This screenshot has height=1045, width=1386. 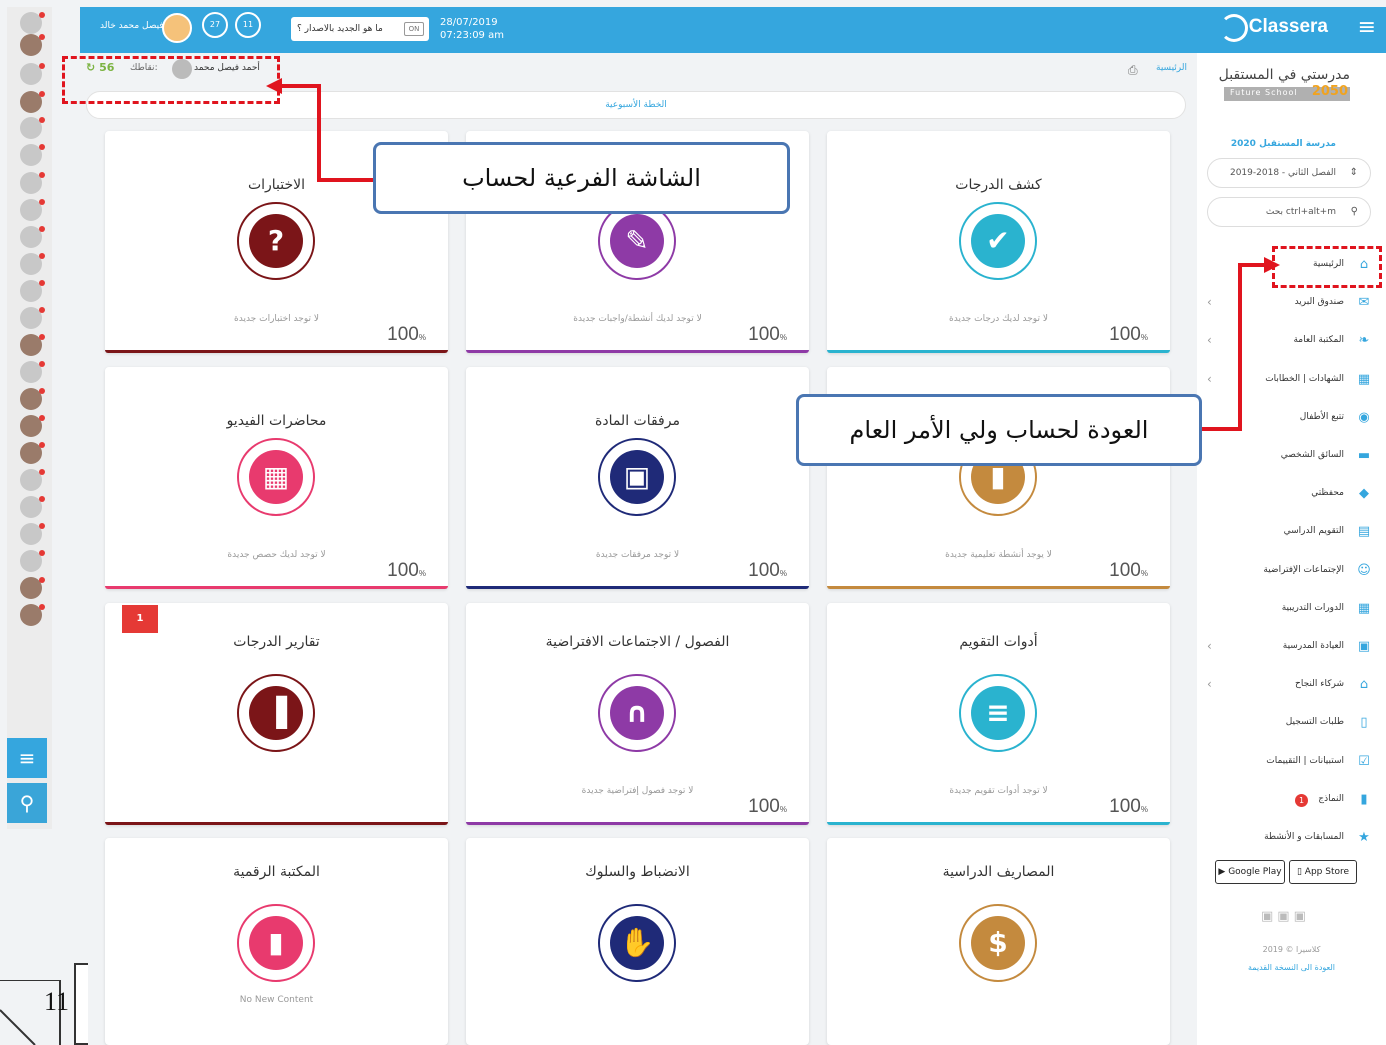 What do you see at coordinates (1291, 342) in the screenshot?
I see `sidebar-item: المكتبة العامة ❧ ‹` at bounding box center [1291, 342].